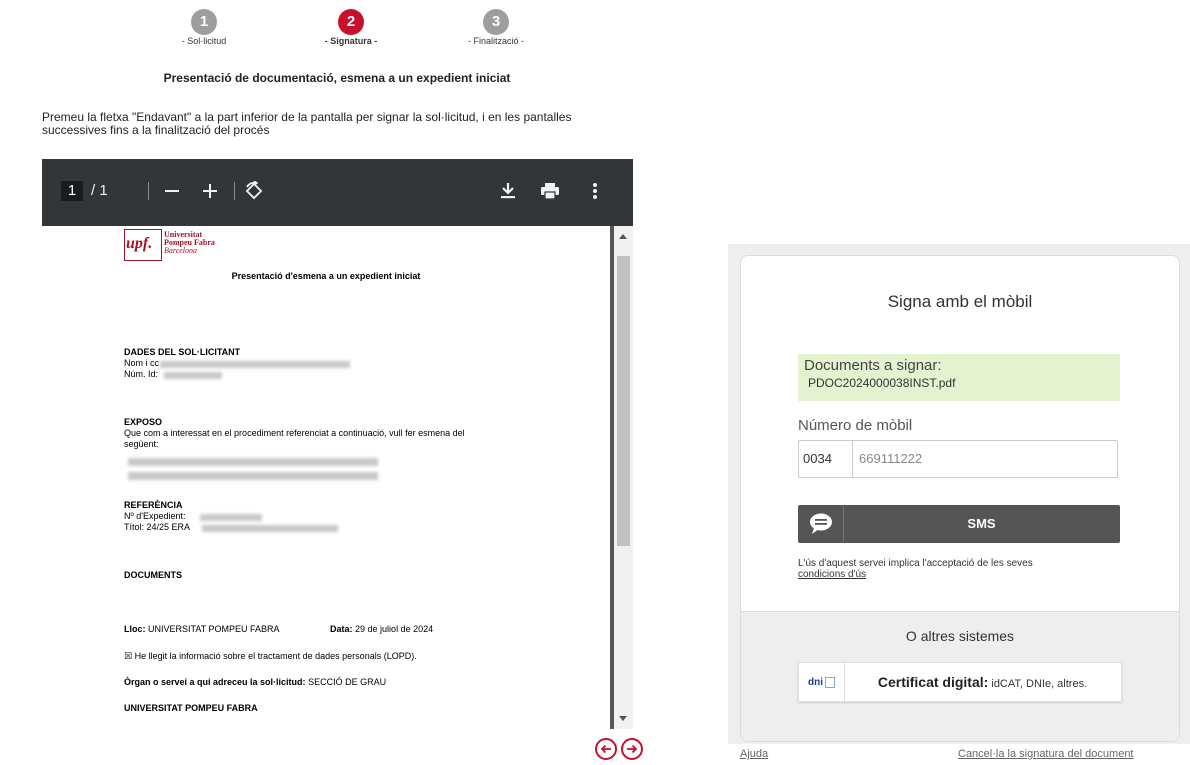  What do you see at coordinates (873, 365) in the screenshot?
I see `documents-heading: Documents a signar:` at bounding box center [873, 365].